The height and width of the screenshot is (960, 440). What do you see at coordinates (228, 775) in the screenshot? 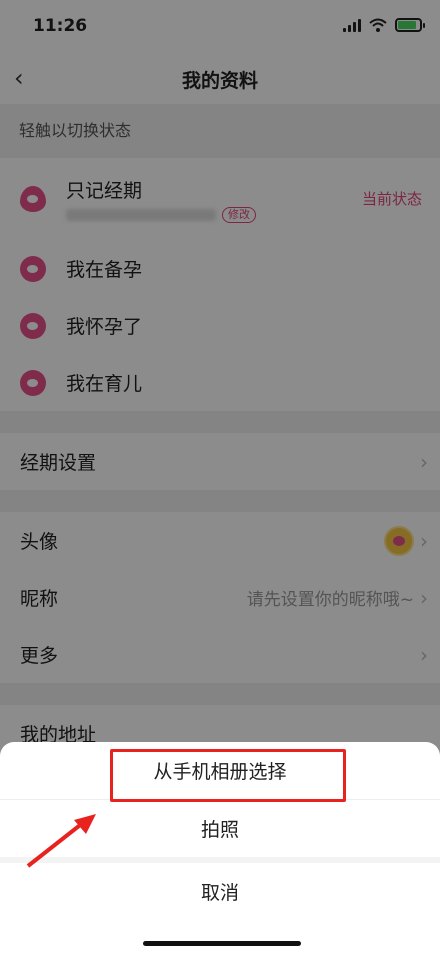
I see `highlight-box` at bounding box center [228, 775].